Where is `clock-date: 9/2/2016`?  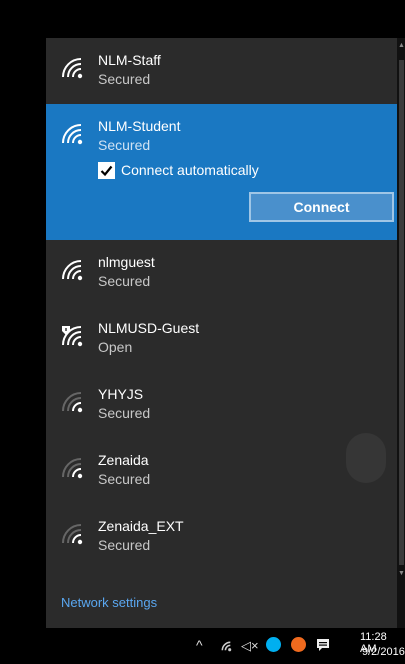 clock-date: 9/2/2016 is located at coordinates (383, 652).